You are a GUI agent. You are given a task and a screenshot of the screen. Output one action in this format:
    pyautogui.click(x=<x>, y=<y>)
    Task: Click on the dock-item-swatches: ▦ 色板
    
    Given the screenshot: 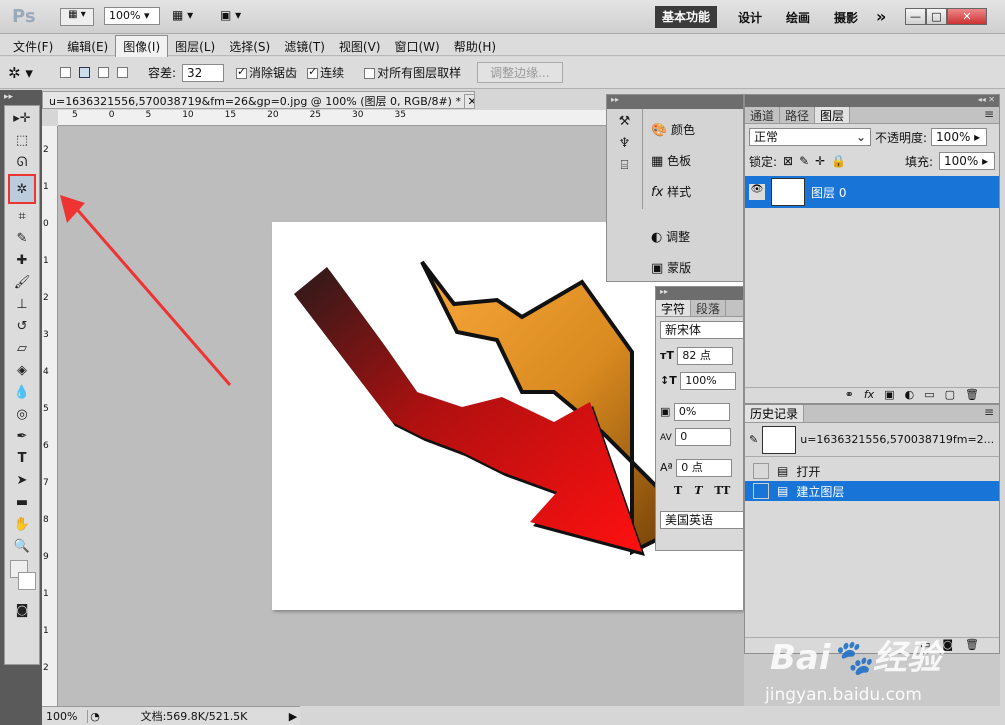 What is the action you would take?
    pyautogui.click(x=697, y=161)
    